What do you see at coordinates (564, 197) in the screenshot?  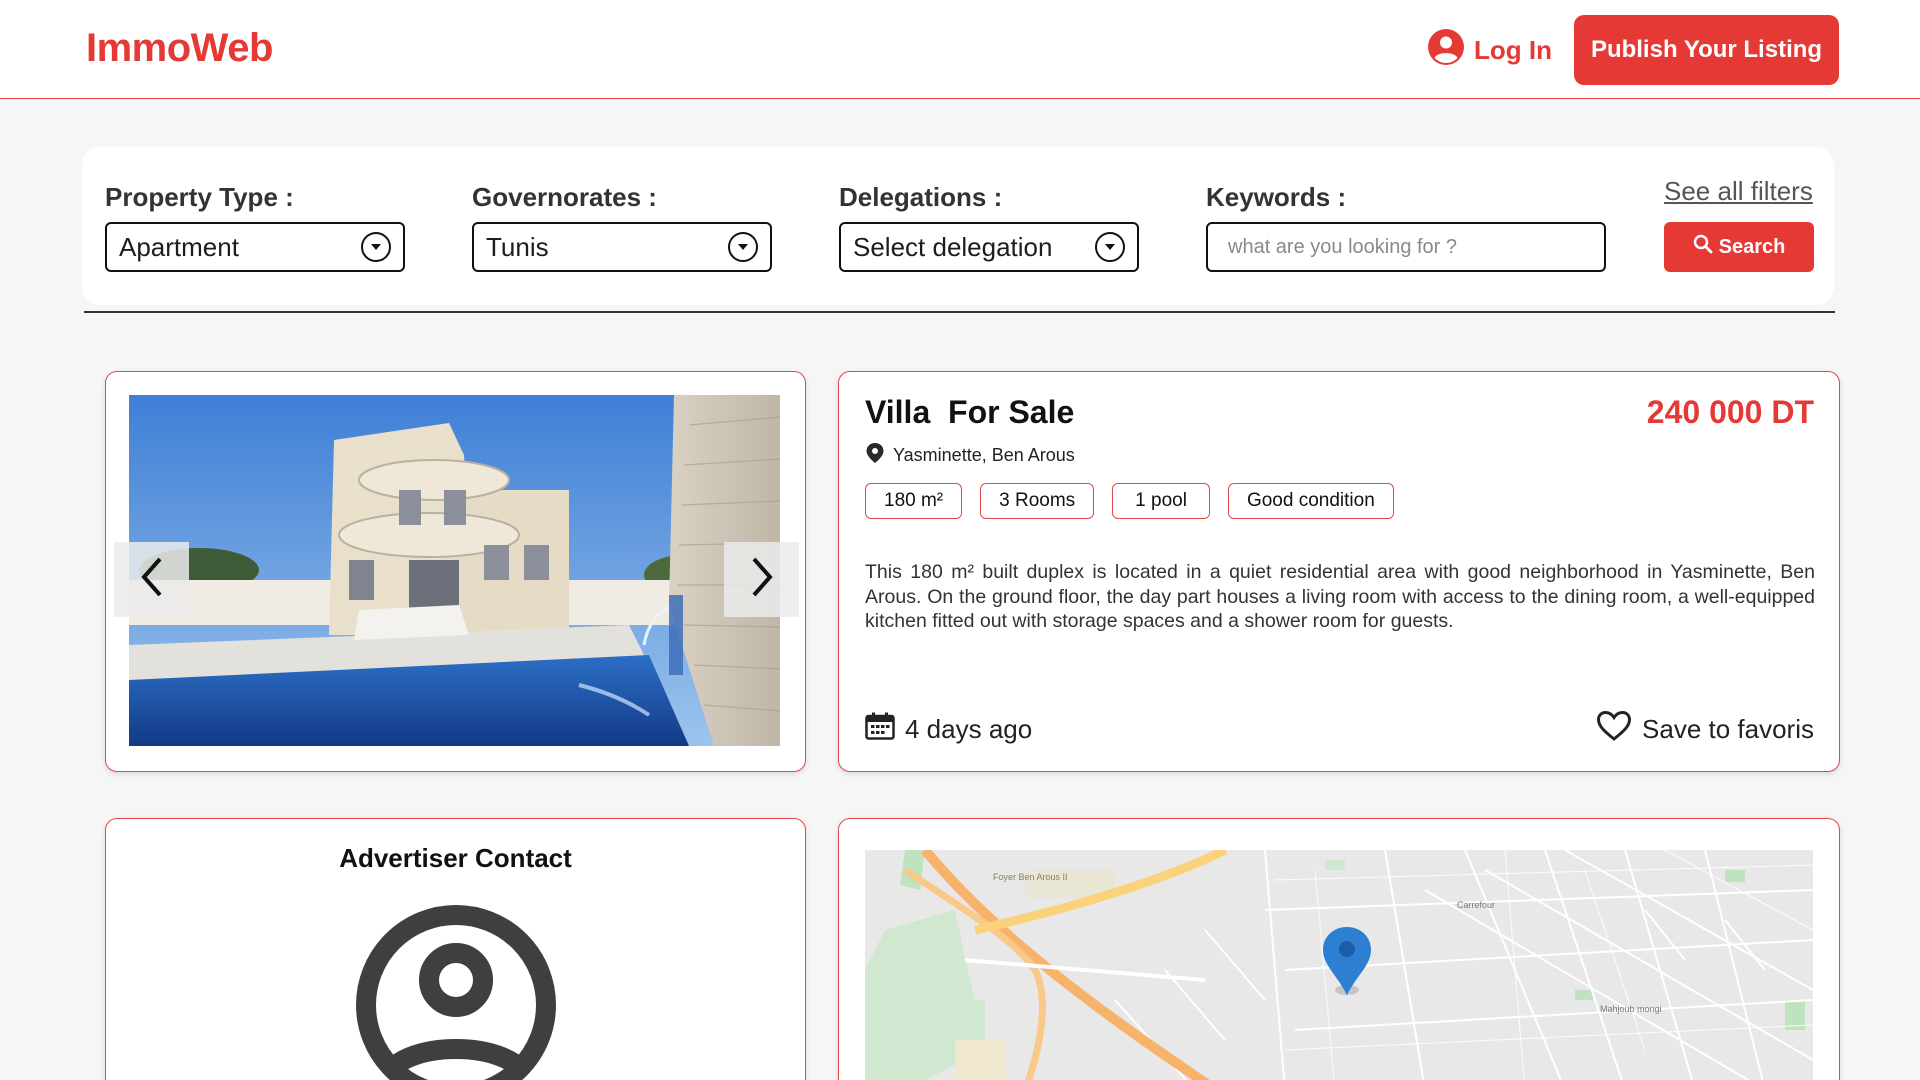 I see `governorates-label: Governorates :` at bounding box center [564, 197].